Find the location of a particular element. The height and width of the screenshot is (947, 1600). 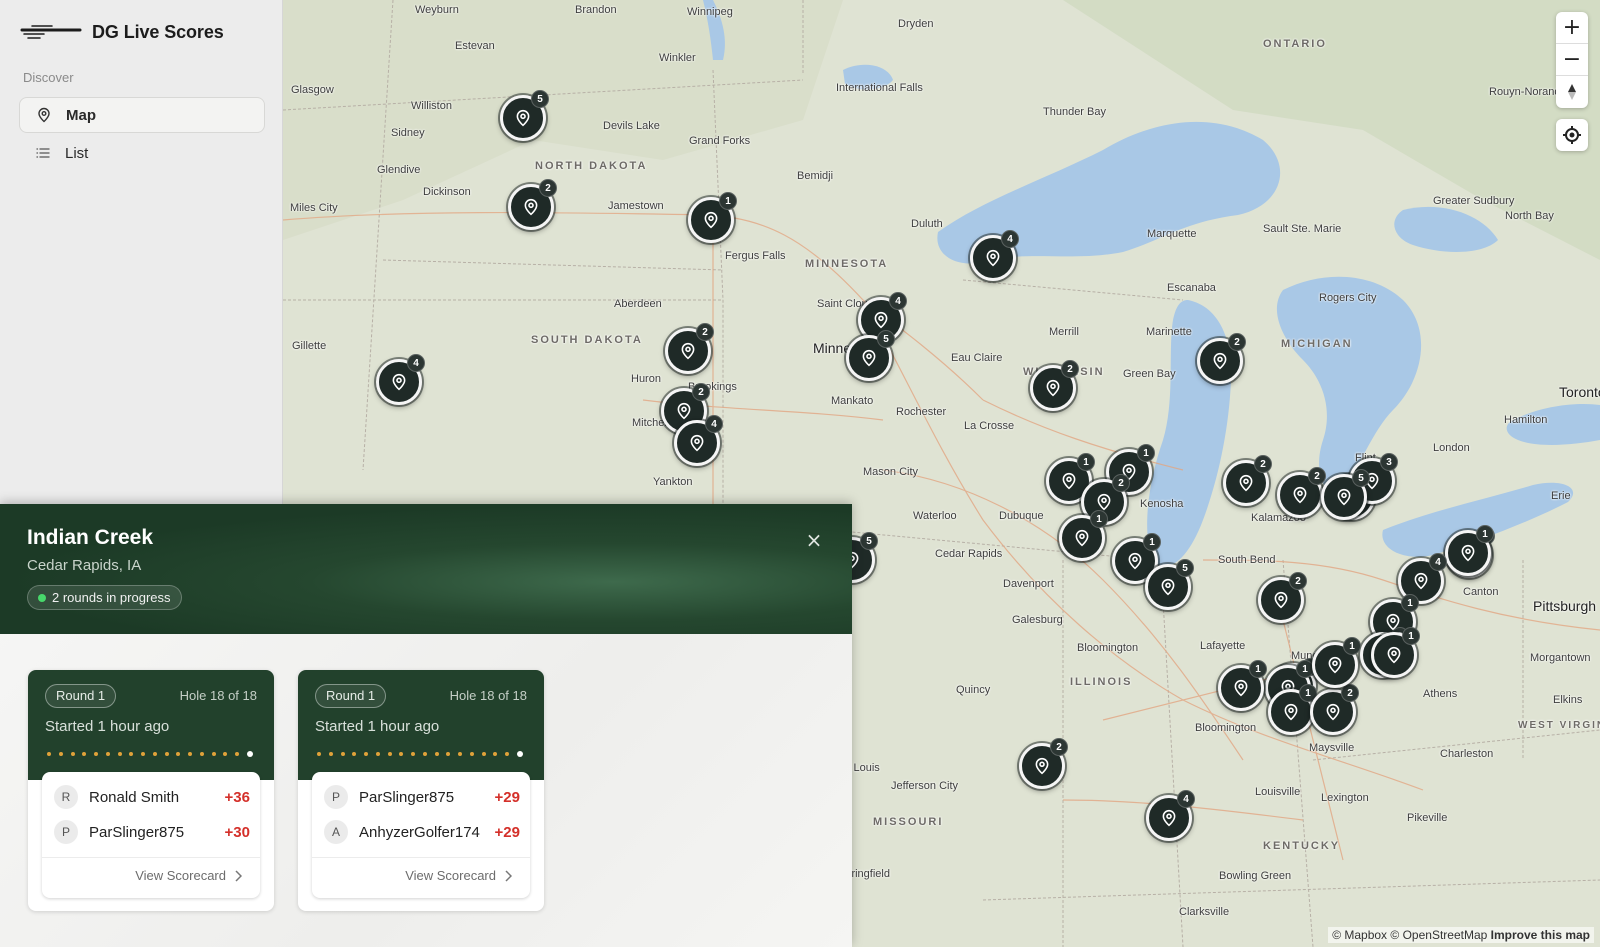

map-label: Charleston is located at coordinates (1467, 754).